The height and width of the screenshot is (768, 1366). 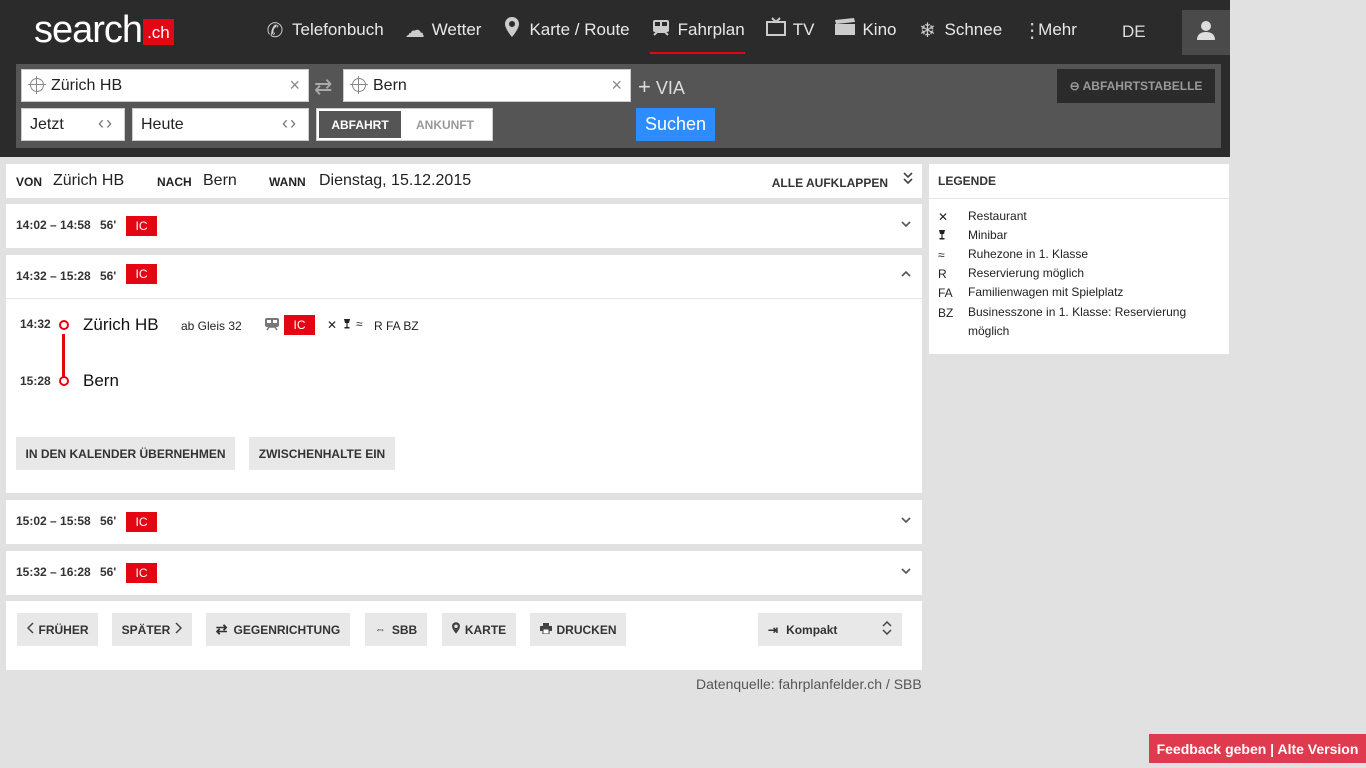 I want to click on trip-time: 14:02 – 14:58, so click(x=53, y=225).